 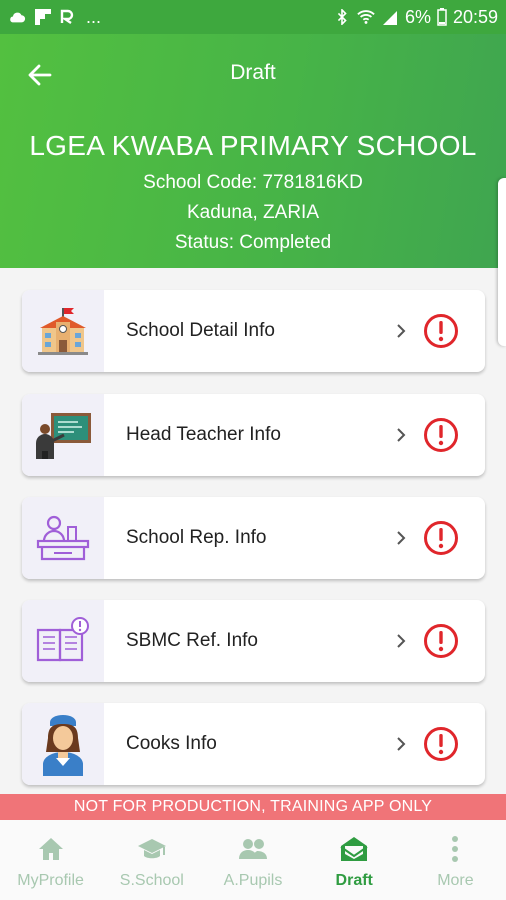 I want to click on nav-apupils: A.Pupils, so click(x=252, y=860).